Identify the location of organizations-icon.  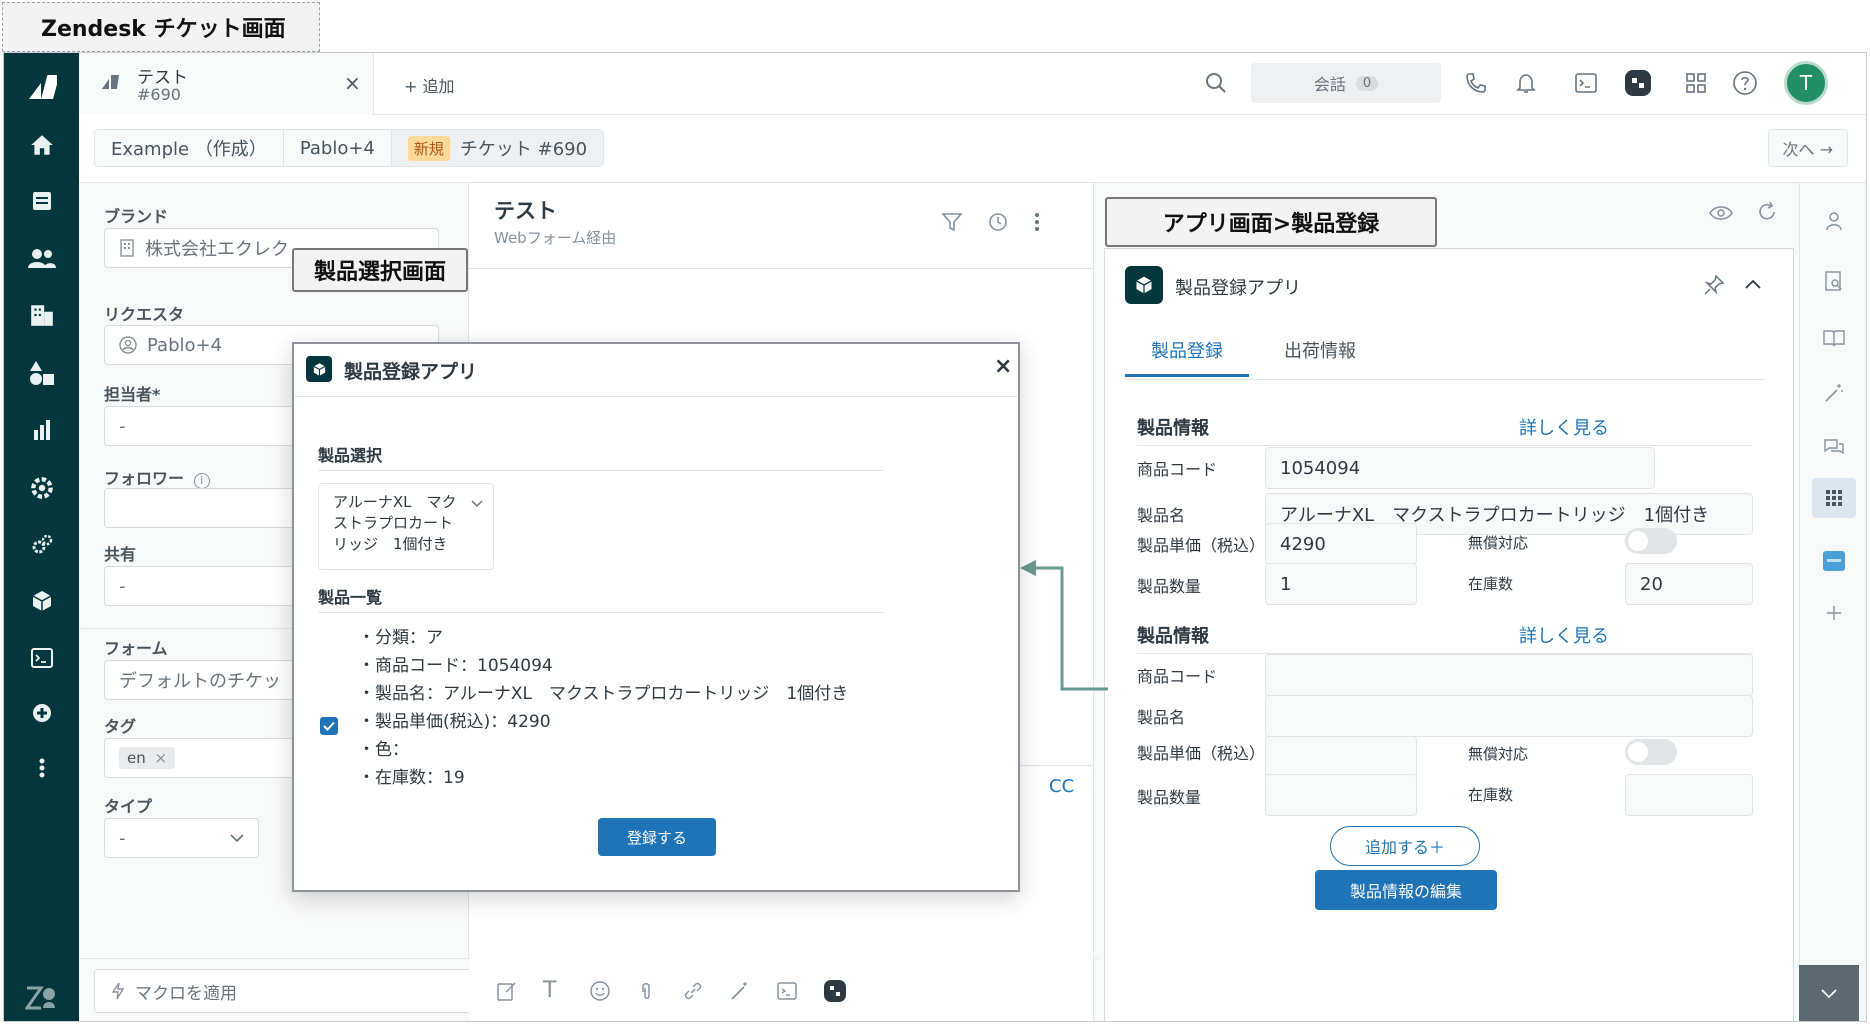
(41, 315).